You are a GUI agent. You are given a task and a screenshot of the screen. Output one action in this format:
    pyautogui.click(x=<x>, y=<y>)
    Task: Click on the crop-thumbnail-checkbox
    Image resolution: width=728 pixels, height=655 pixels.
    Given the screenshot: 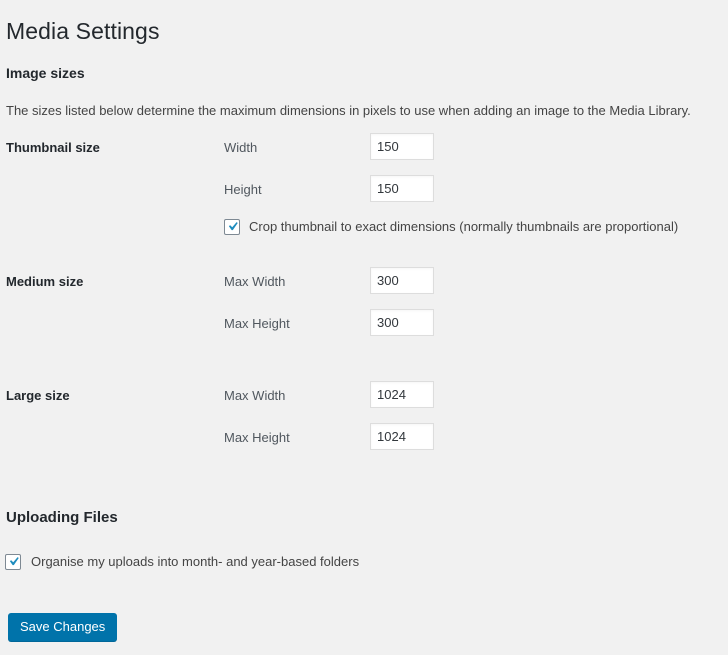 What is the action you would take?
    pyautogui.click(x=232, y=226)
    